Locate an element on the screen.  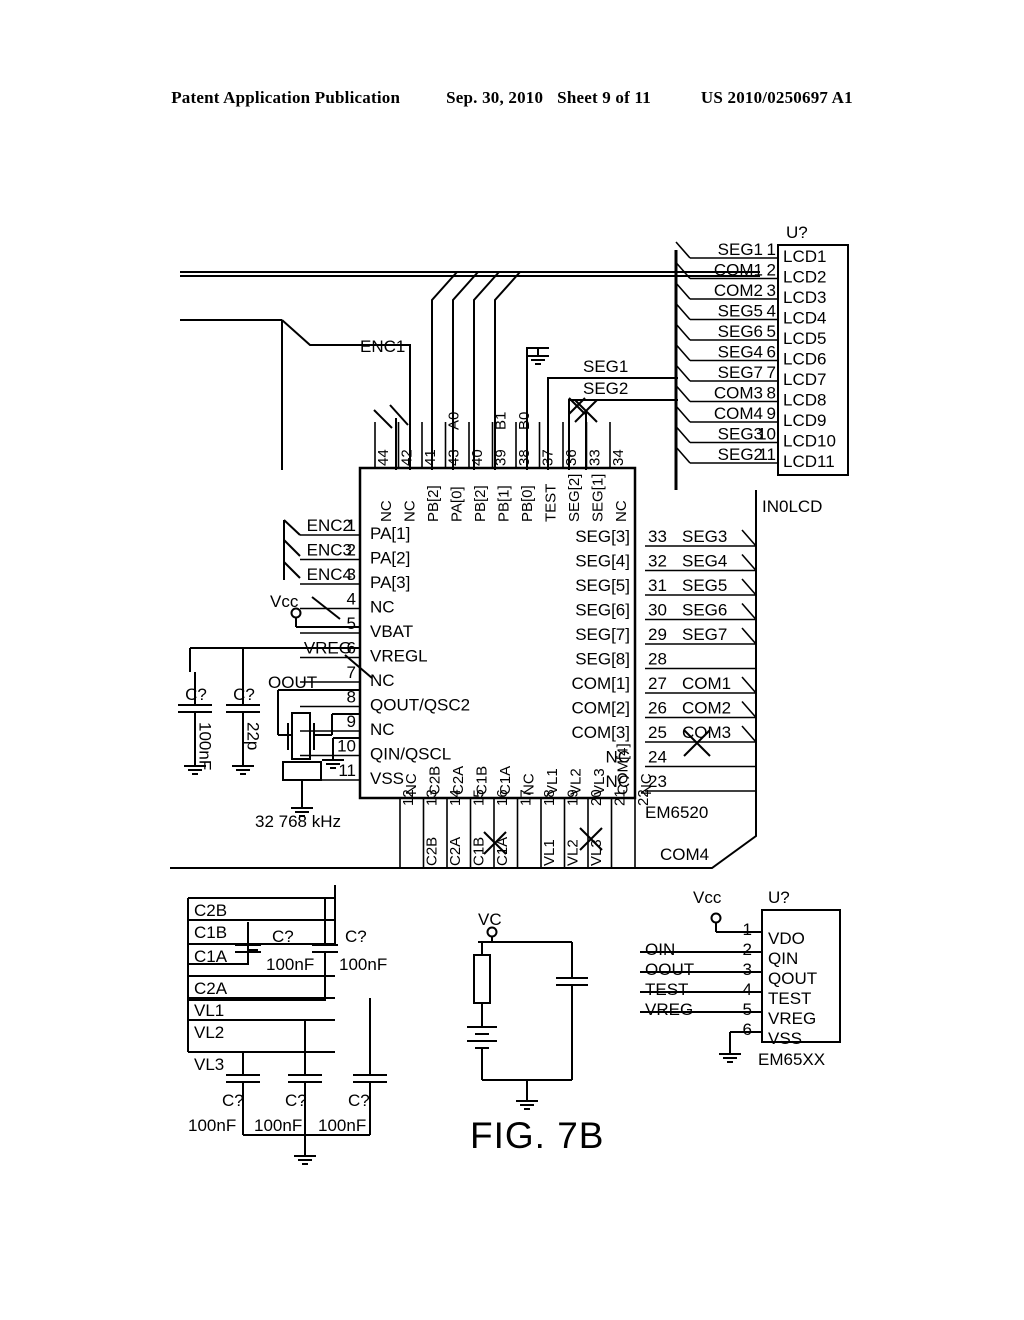
lcd-net-lcd4: SEG5 is located at coordinates (740, 311).